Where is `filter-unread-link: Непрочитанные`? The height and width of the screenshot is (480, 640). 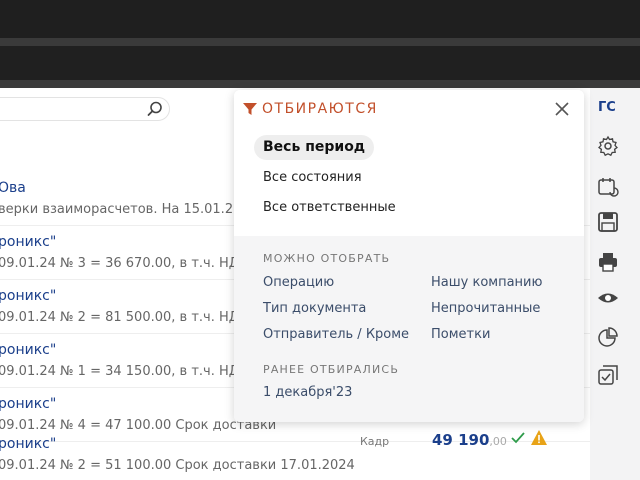 filter-unread-link: Непрочитанные is located at coordinates (485, 308).